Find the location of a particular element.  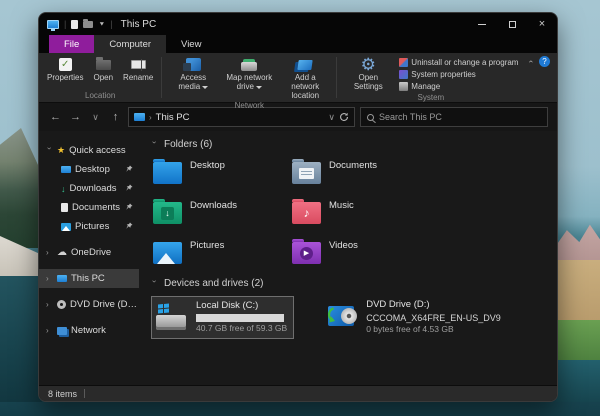

recent-locations-chevron-icon: ∨ is located at coordinates (95, 117).